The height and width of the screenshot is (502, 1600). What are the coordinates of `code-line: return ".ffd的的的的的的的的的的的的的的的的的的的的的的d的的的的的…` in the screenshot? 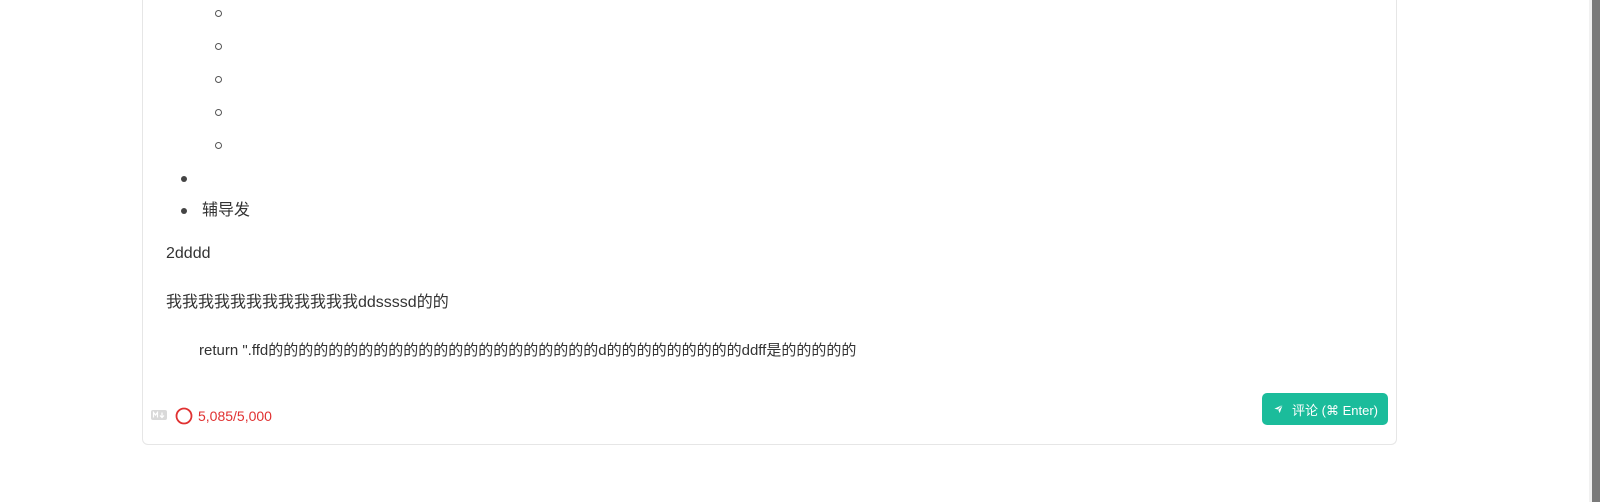 It's located at (527, 351).